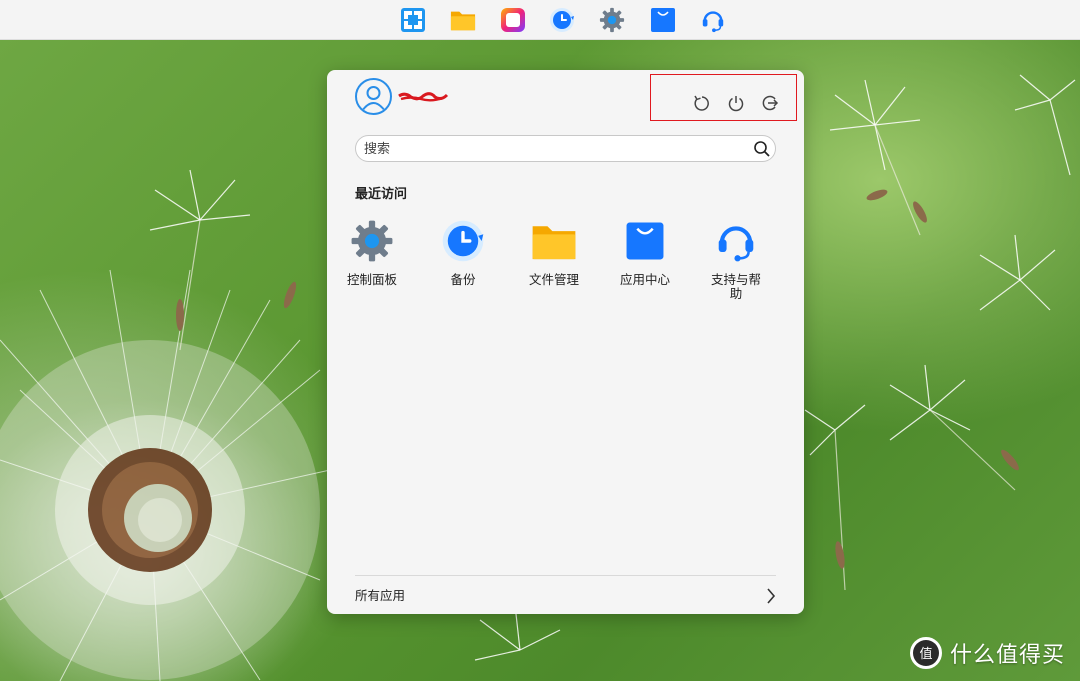 This screenshot has height=681, width=1080. I want to click on recent-section-title: 最近访问, so click(381, 194).